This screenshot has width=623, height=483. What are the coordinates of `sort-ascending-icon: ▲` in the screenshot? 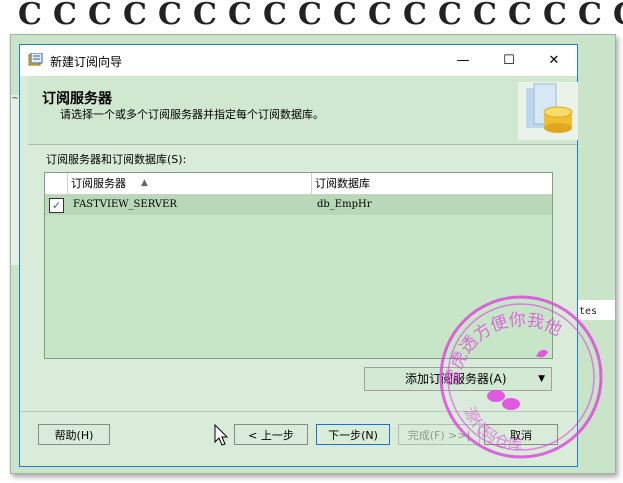 It's located at (144, 183).